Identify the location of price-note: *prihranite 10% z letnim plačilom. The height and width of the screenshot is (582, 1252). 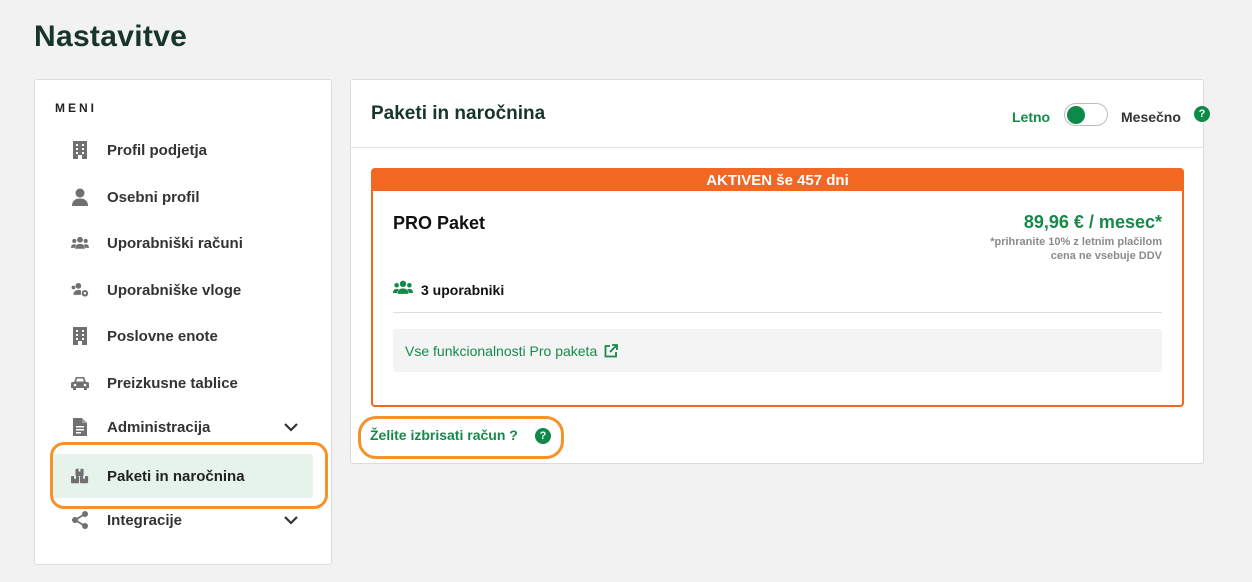
(1076, 242).